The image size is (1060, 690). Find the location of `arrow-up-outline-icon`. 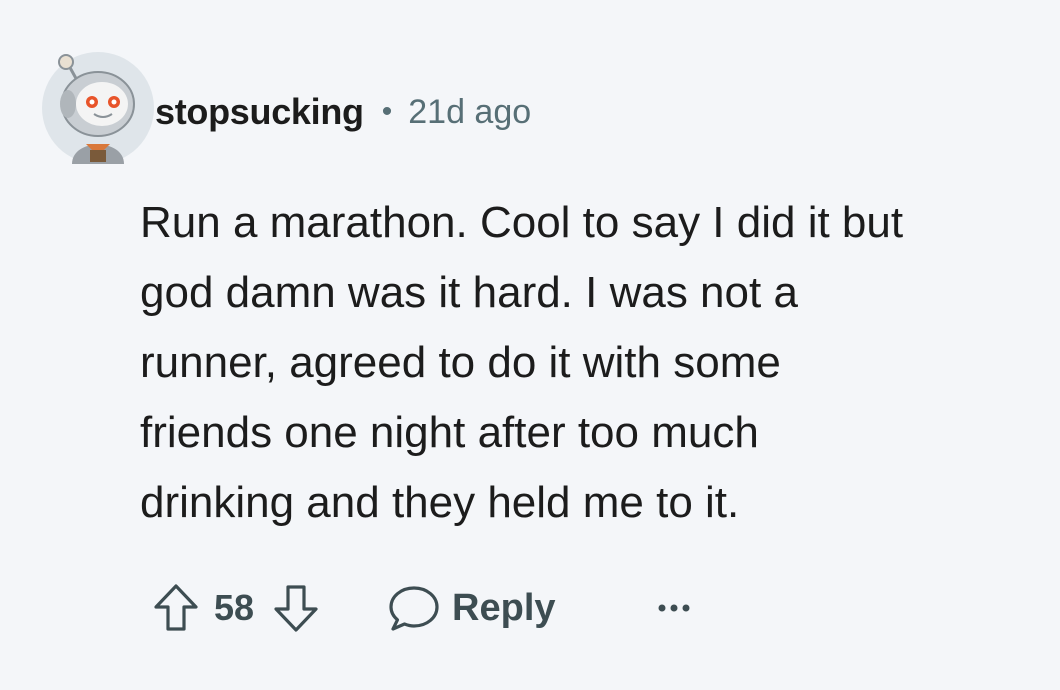

arrow-up-outline-icon is located at coordinates (176, 607).